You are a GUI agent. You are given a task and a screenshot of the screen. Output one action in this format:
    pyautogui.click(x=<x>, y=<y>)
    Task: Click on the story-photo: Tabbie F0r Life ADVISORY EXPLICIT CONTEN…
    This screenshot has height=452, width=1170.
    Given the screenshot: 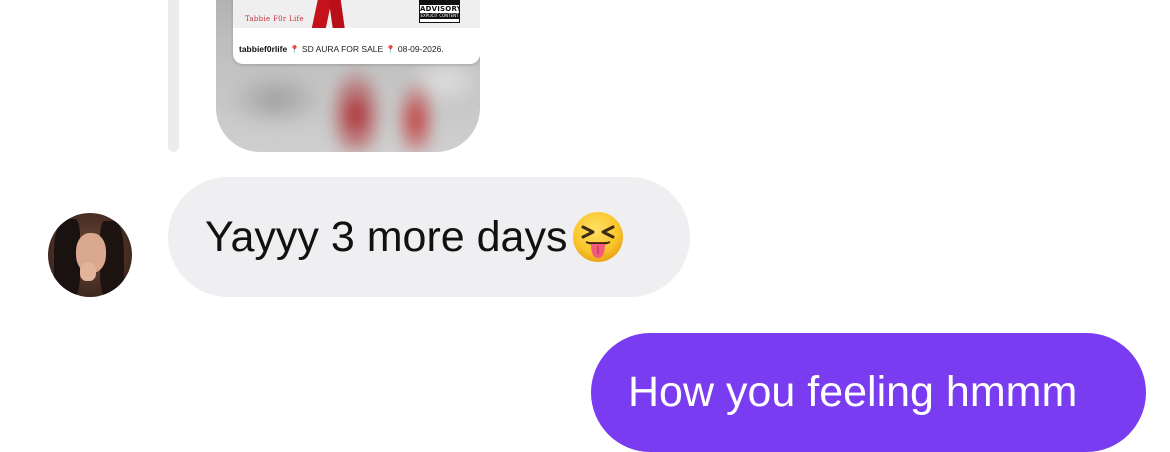 What is the action you would take?
    pyautogui.click(x=356, y=14)
    